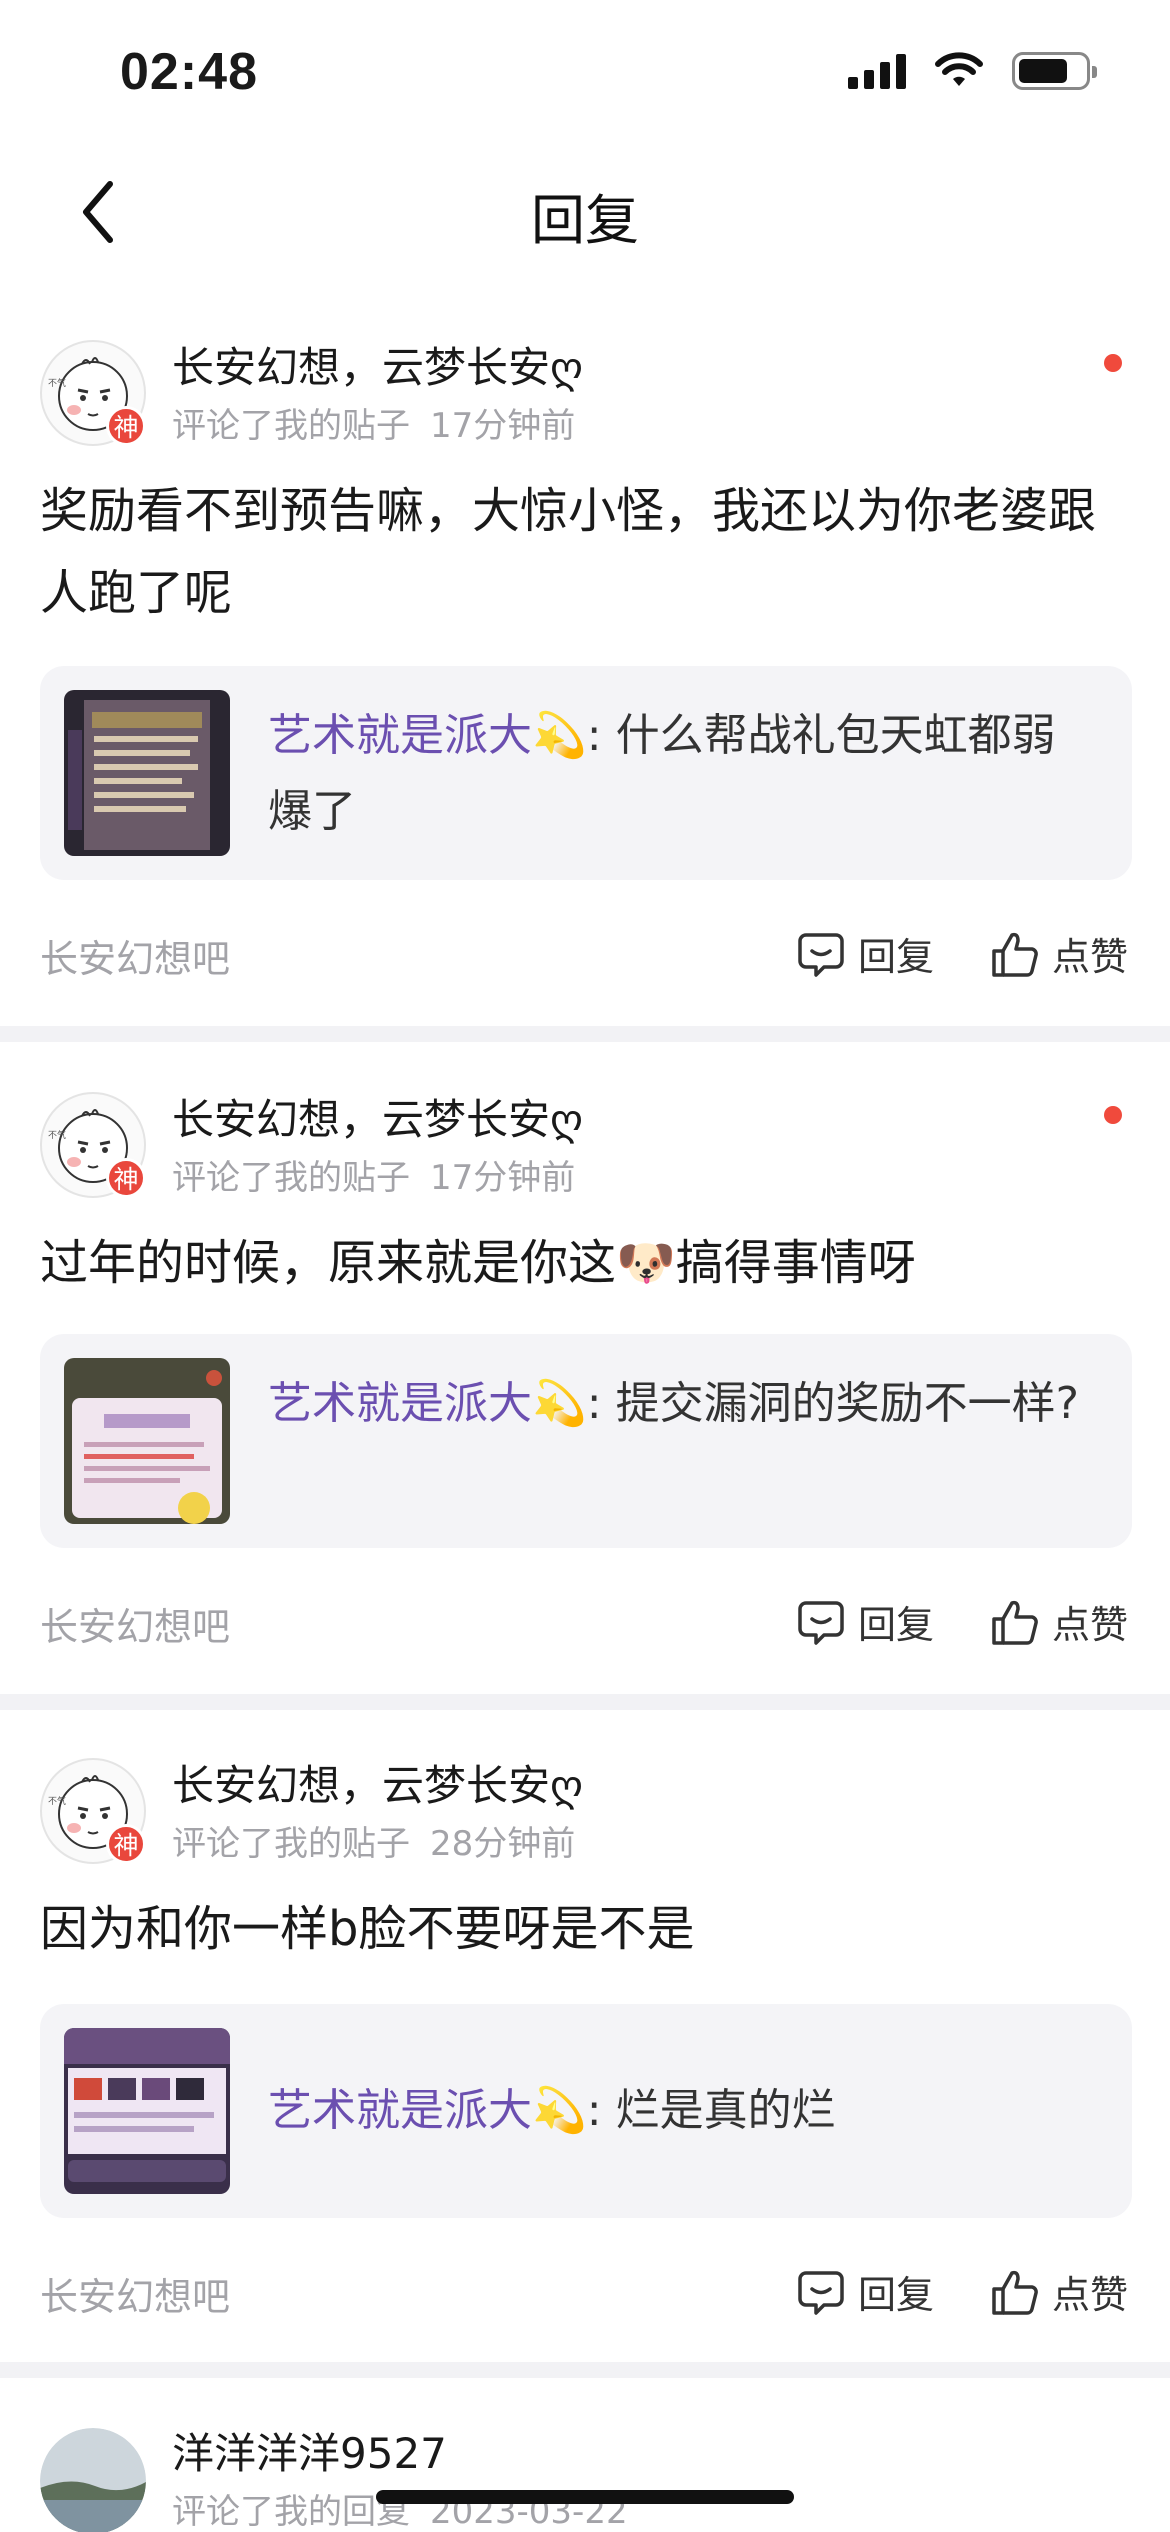 The height and width of the screenshot is (2532, 1170). I want to click on comment-text: 因为和你一样b脸不要呀是不是, so click(367, 1929).